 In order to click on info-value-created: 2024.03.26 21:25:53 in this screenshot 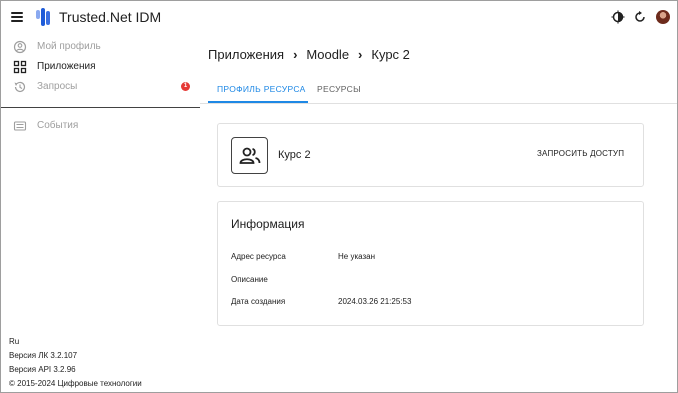, I will do `click(375, 301)`.